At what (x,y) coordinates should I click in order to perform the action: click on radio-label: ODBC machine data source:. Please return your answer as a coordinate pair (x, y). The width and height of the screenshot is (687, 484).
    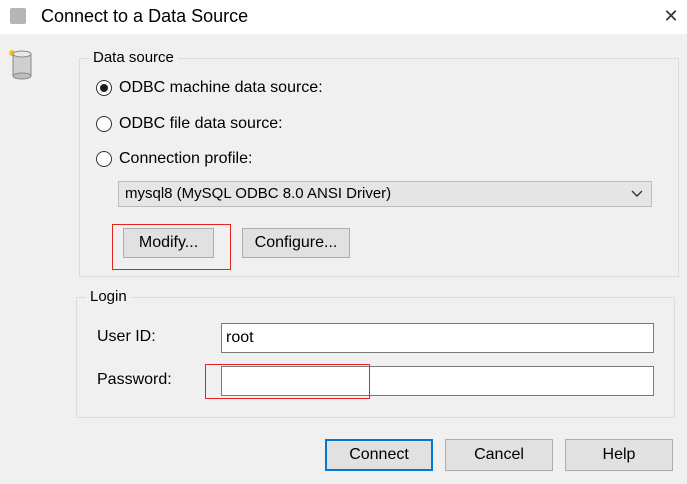
    Looking at the image, I should click on (221, 87).